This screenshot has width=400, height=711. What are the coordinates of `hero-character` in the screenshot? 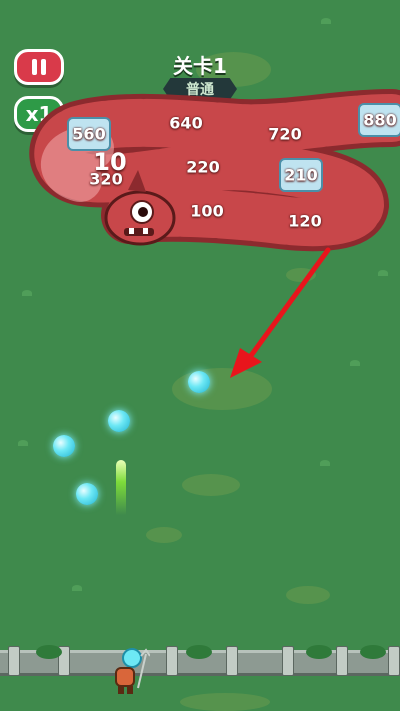 It's located at (128, 672).